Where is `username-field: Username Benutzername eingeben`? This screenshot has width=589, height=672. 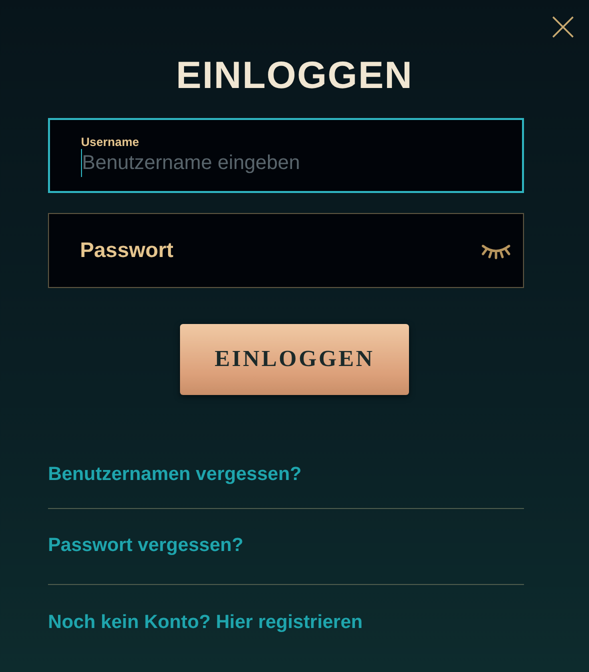
username-field: Username Benutzername eingeben is located at coordinates (286, 155).